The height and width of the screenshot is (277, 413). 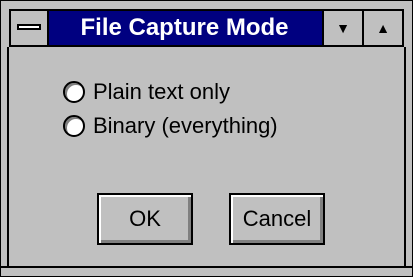 I want to click on title-bar: File Capture Mode ▼ ▲, so click(x=206, y=28).